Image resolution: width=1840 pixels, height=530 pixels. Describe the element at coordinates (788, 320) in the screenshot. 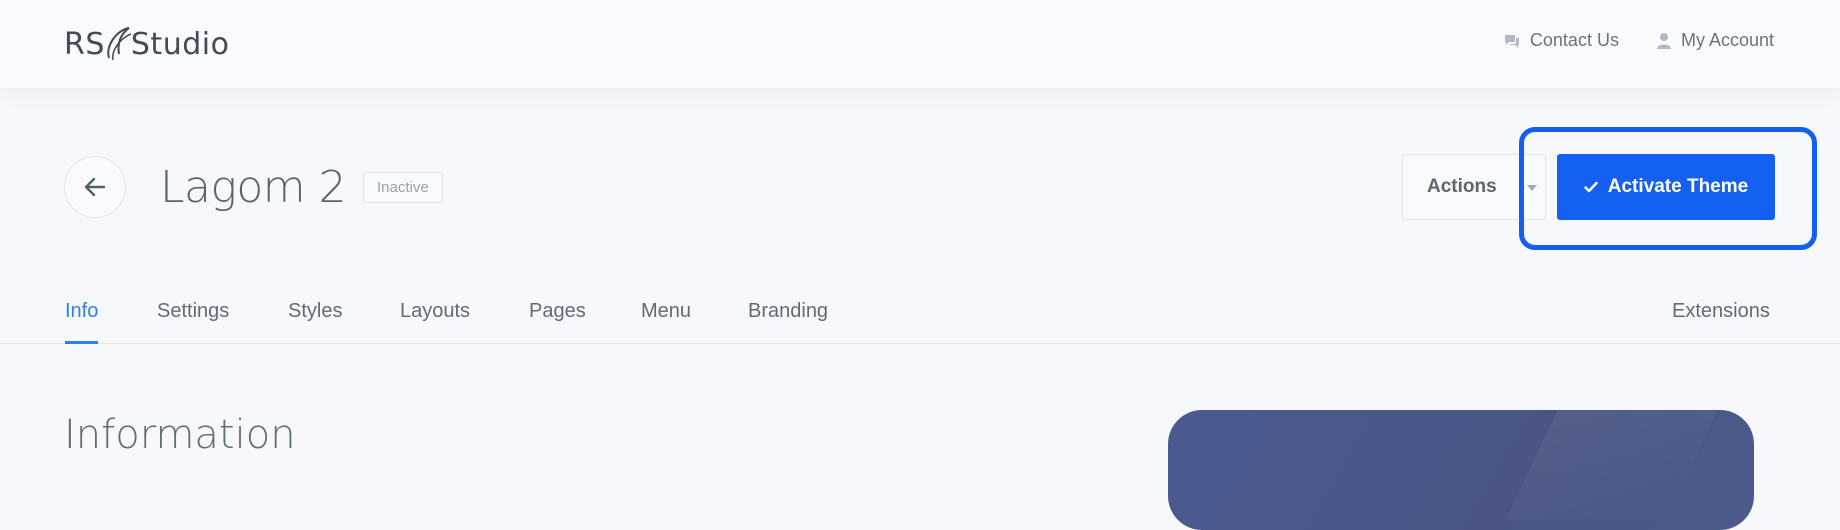

I see `tab-branding: Branding` at that location.